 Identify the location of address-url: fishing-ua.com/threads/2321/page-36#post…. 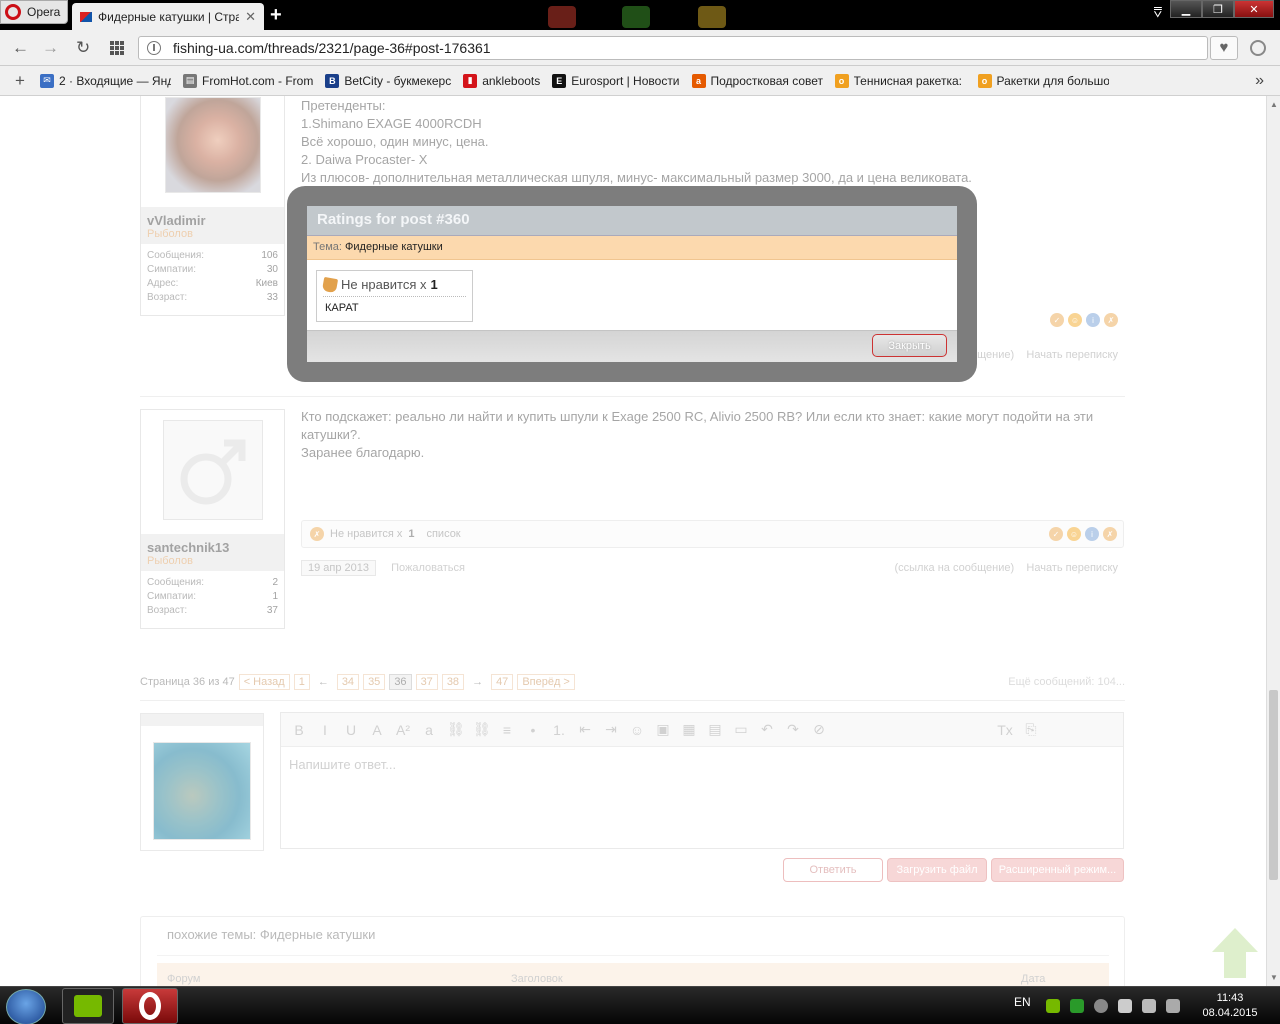
(332, 48).